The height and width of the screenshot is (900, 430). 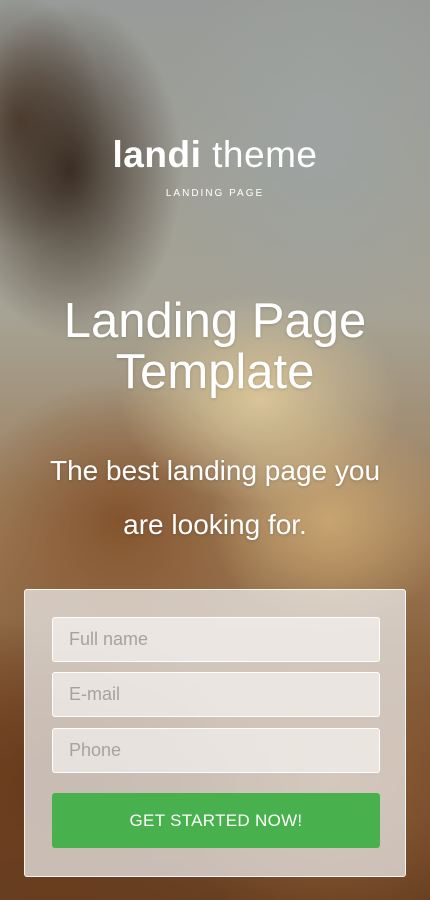 What do you see at coordinates (265, 154) in the screenshot?
I see `brand-name-light: theme` at bounding box center [265, 154].